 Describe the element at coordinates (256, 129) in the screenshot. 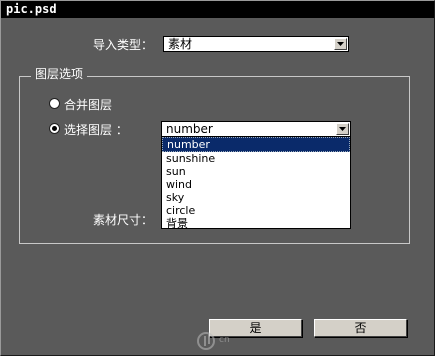

I see `layer-select: number` at that location.